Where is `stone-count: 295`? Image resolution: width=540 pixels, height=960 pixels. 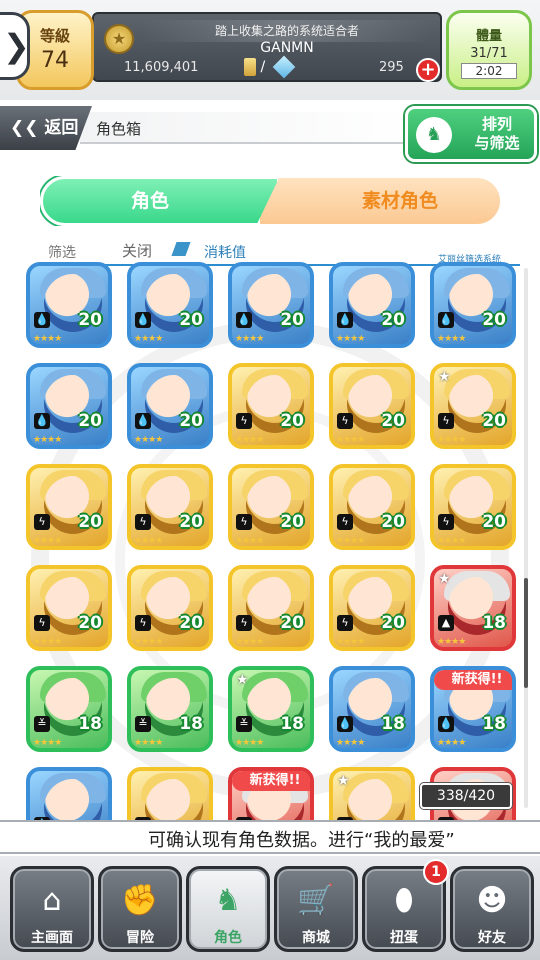
stone-count: 295 is located at coordinates (391, 67).